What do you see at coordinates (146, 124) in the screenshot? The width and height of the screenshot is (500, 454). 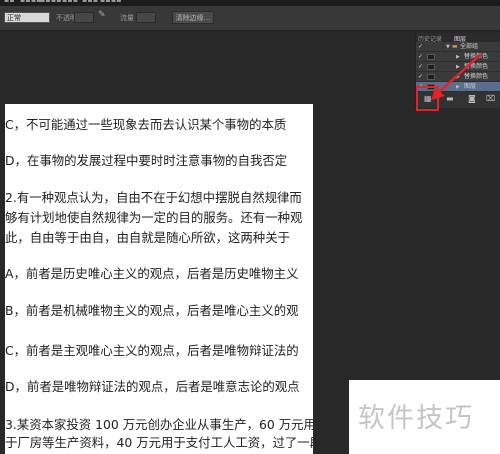 I see `doc-line: C，不可能通过一些现象去而去认识某个事物的本质` at bounding box center [146, 124].